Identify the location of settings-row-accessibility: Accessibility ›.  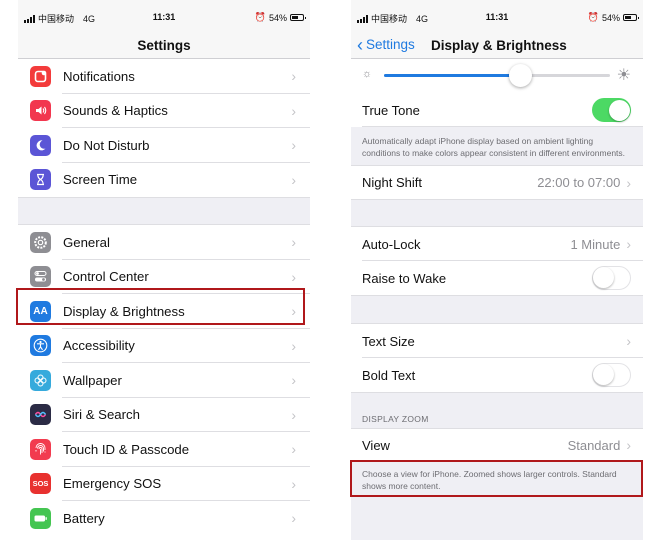
(164, 345).